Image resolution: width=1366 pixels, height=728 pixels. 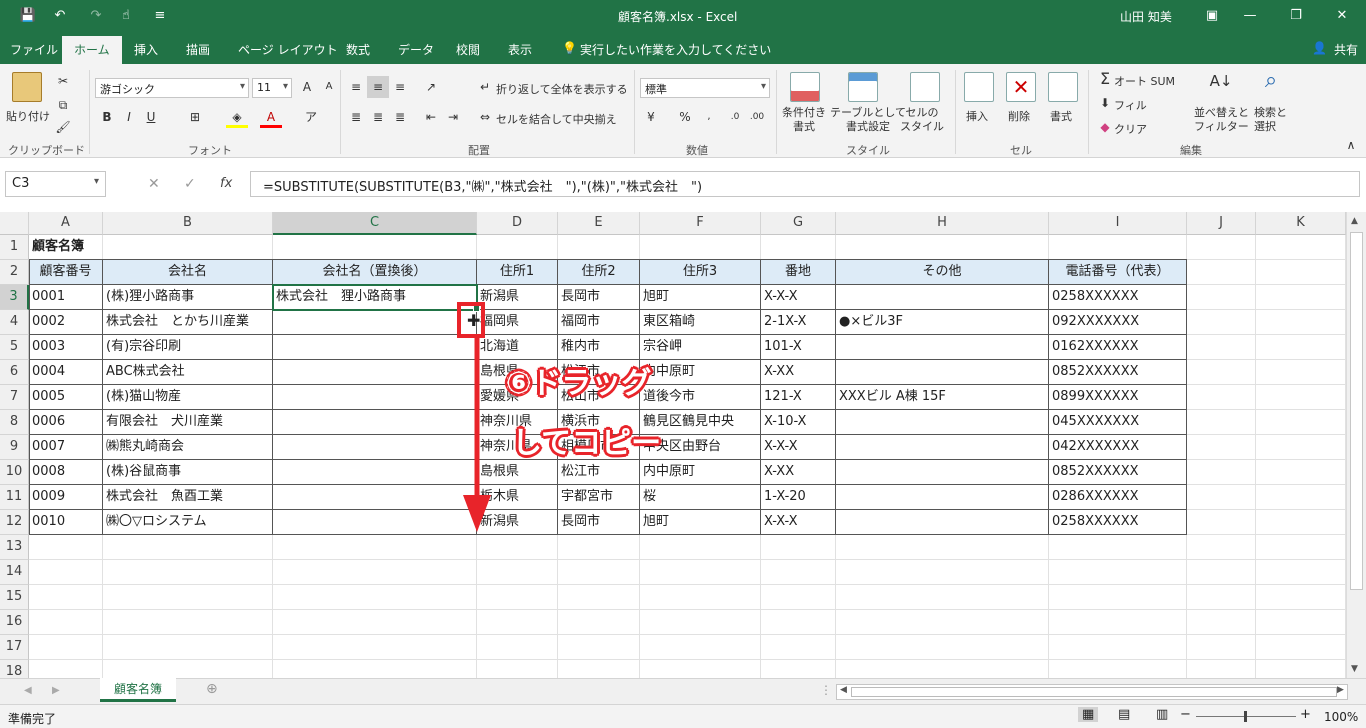 What do you see at coordinates (942, 669) in the screenshot?
I see `cell-h18` at bounding box center [942, 669].